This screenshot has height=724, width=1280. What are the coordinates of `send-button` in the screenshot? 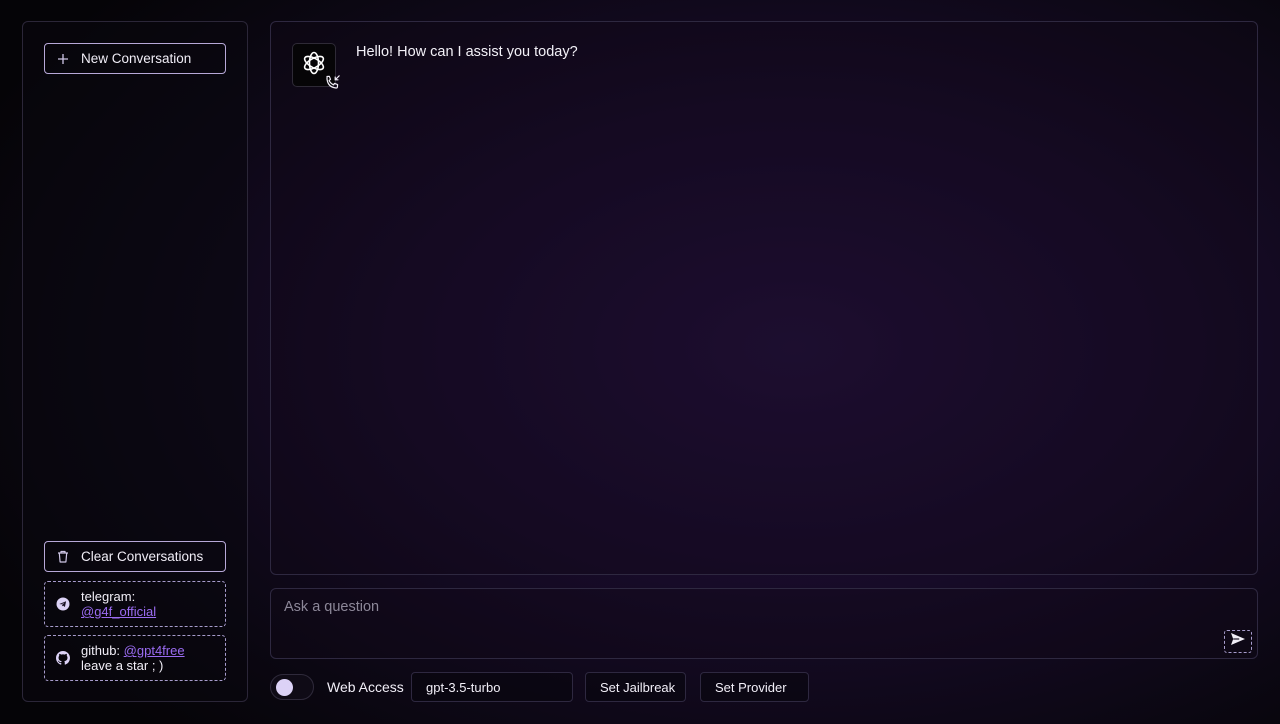 It's located at (1238, 641).